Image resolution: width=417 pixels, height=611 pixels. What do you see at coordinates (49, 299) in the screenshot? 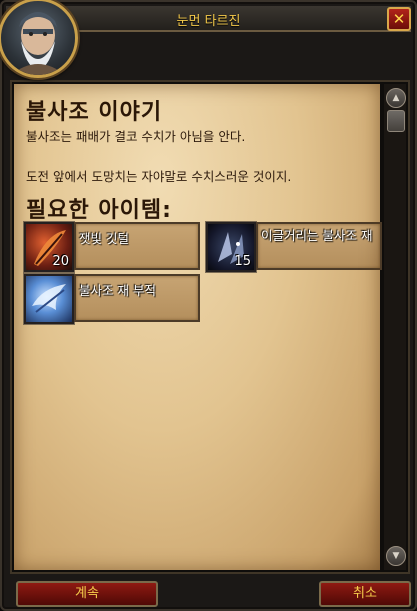
I see `ash-talisman-icon` at bounding box center [49, 299].